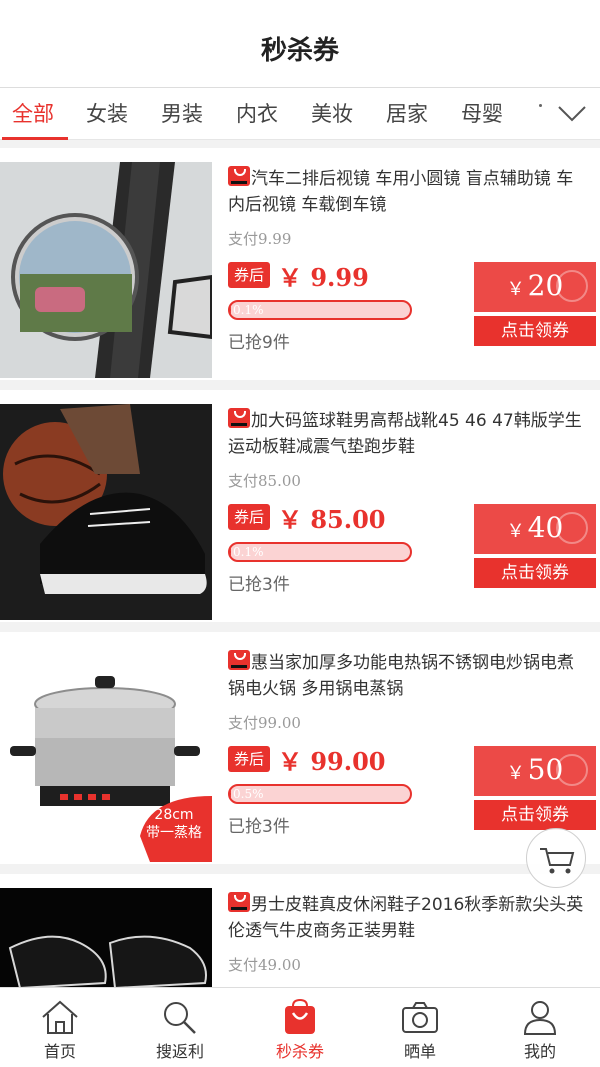 Image resolution: width=600 pixels, height=1067 pixels. Describe the element at coordinates (323, 277) in the screenshot. I see `coupon-price: ￥ 9.99` at that location.